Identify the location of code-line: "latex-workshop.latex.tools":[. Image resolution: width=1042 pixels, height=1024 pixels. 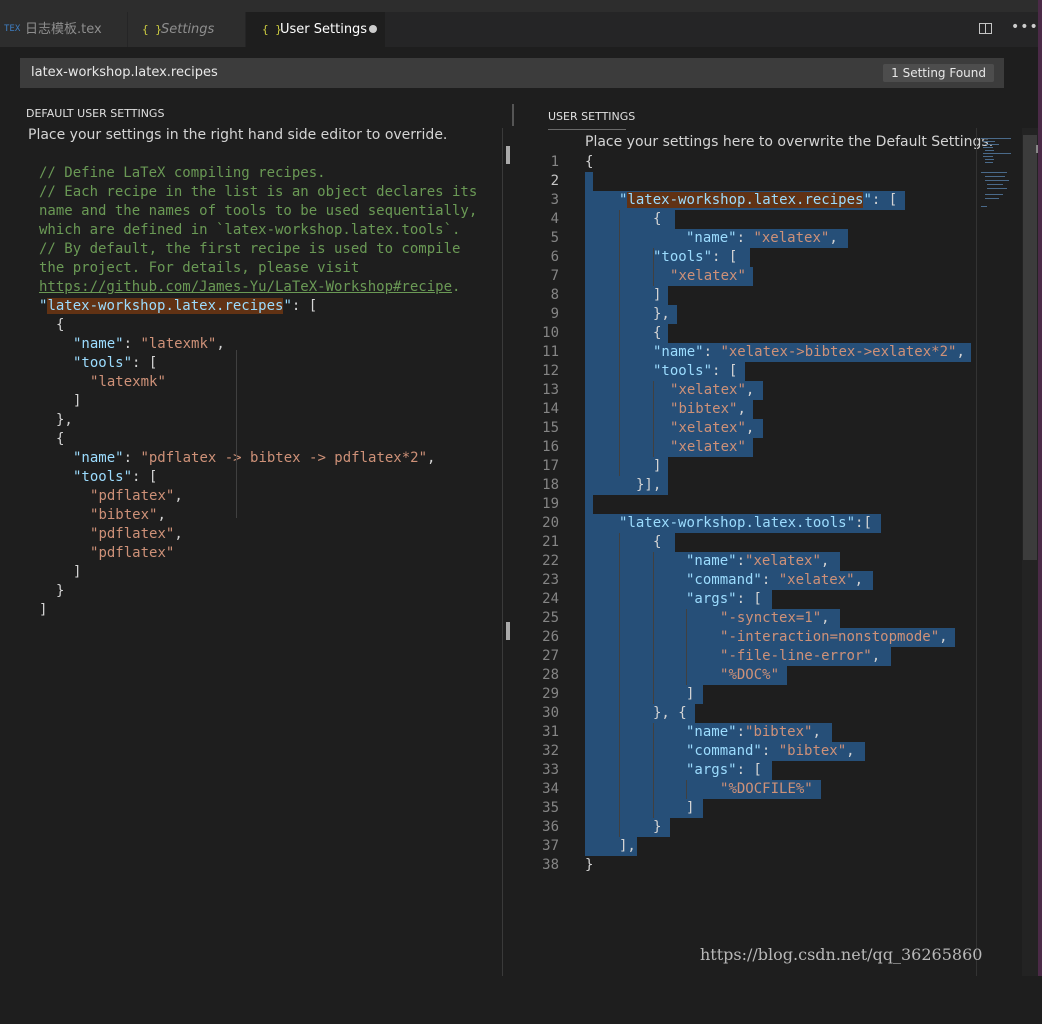
(745, 523).